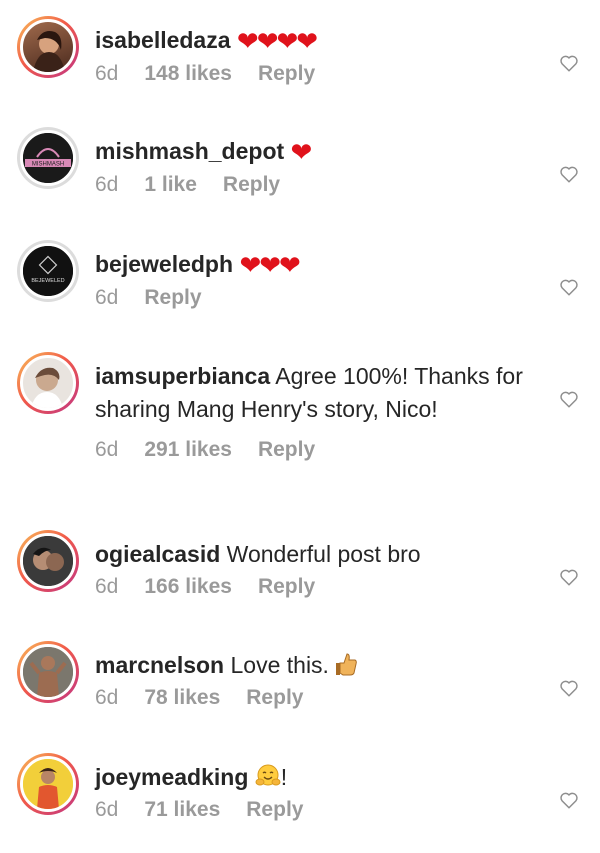 The width and height of the screenshot is (600, 853). What do you see at coordinates (323, 554) in the screenshot?
I see `comment-text: Wonderful post bro` at bounding box center [323, 554].